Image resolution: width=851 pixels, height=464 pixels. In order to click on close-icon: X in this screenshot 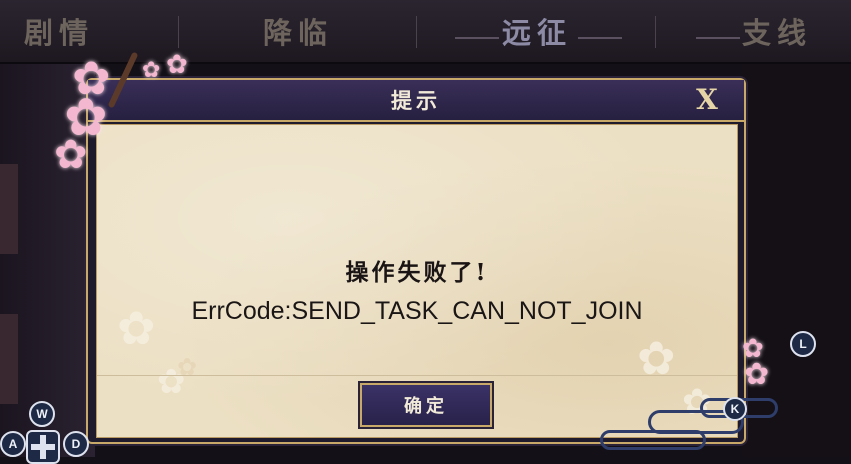, I will do `click(707, 99)`.